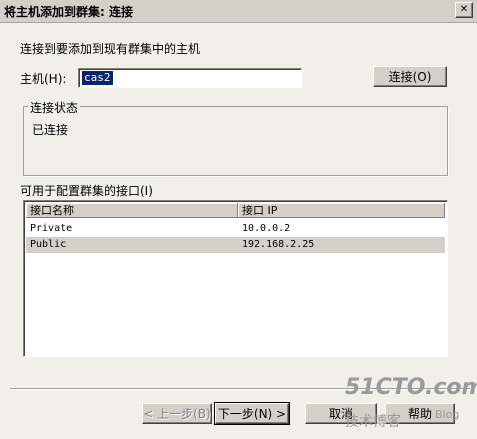  I want to click on watermark-logo: 51CTO.com, so click(411, 387).